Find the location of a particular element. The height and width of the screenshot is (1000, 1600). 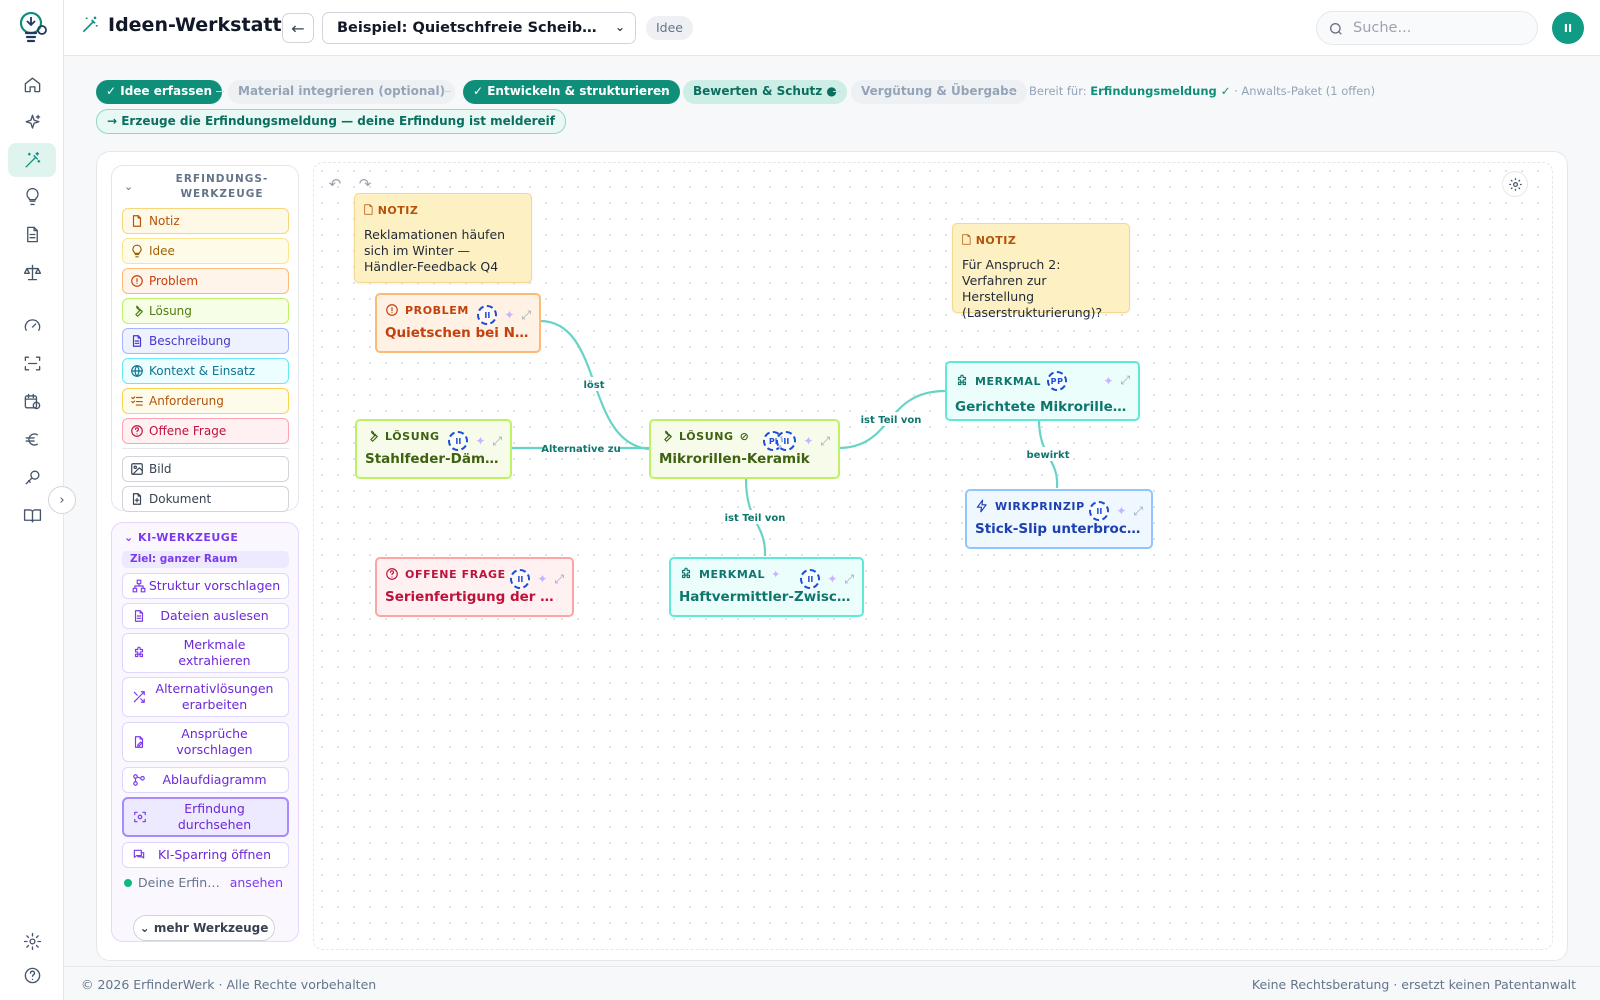

ai-tool-shuffle: Alternativlösungen erarbeiten is located at coordinates (205, 697).